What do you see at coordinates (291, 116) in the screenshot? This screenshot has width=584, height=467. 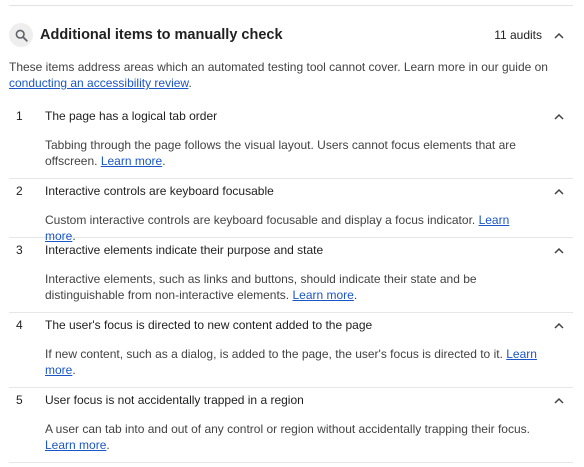 I see `audit-header: 1 The page has a logical tab order` at bounding box center [291, 116].